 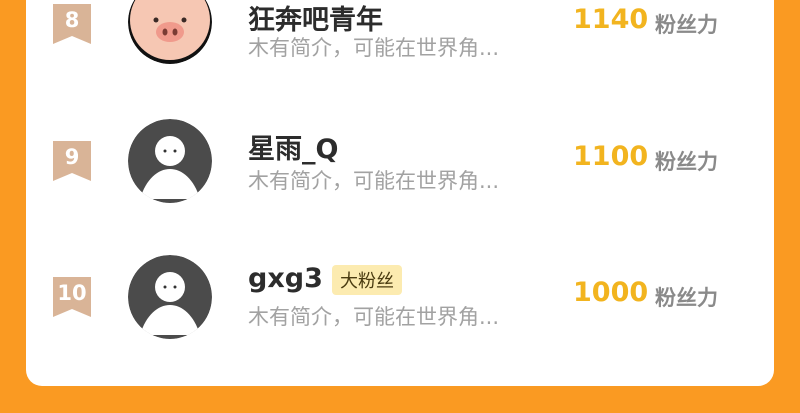 I want to click on rank-number: 9, so click(x=72, y=157).